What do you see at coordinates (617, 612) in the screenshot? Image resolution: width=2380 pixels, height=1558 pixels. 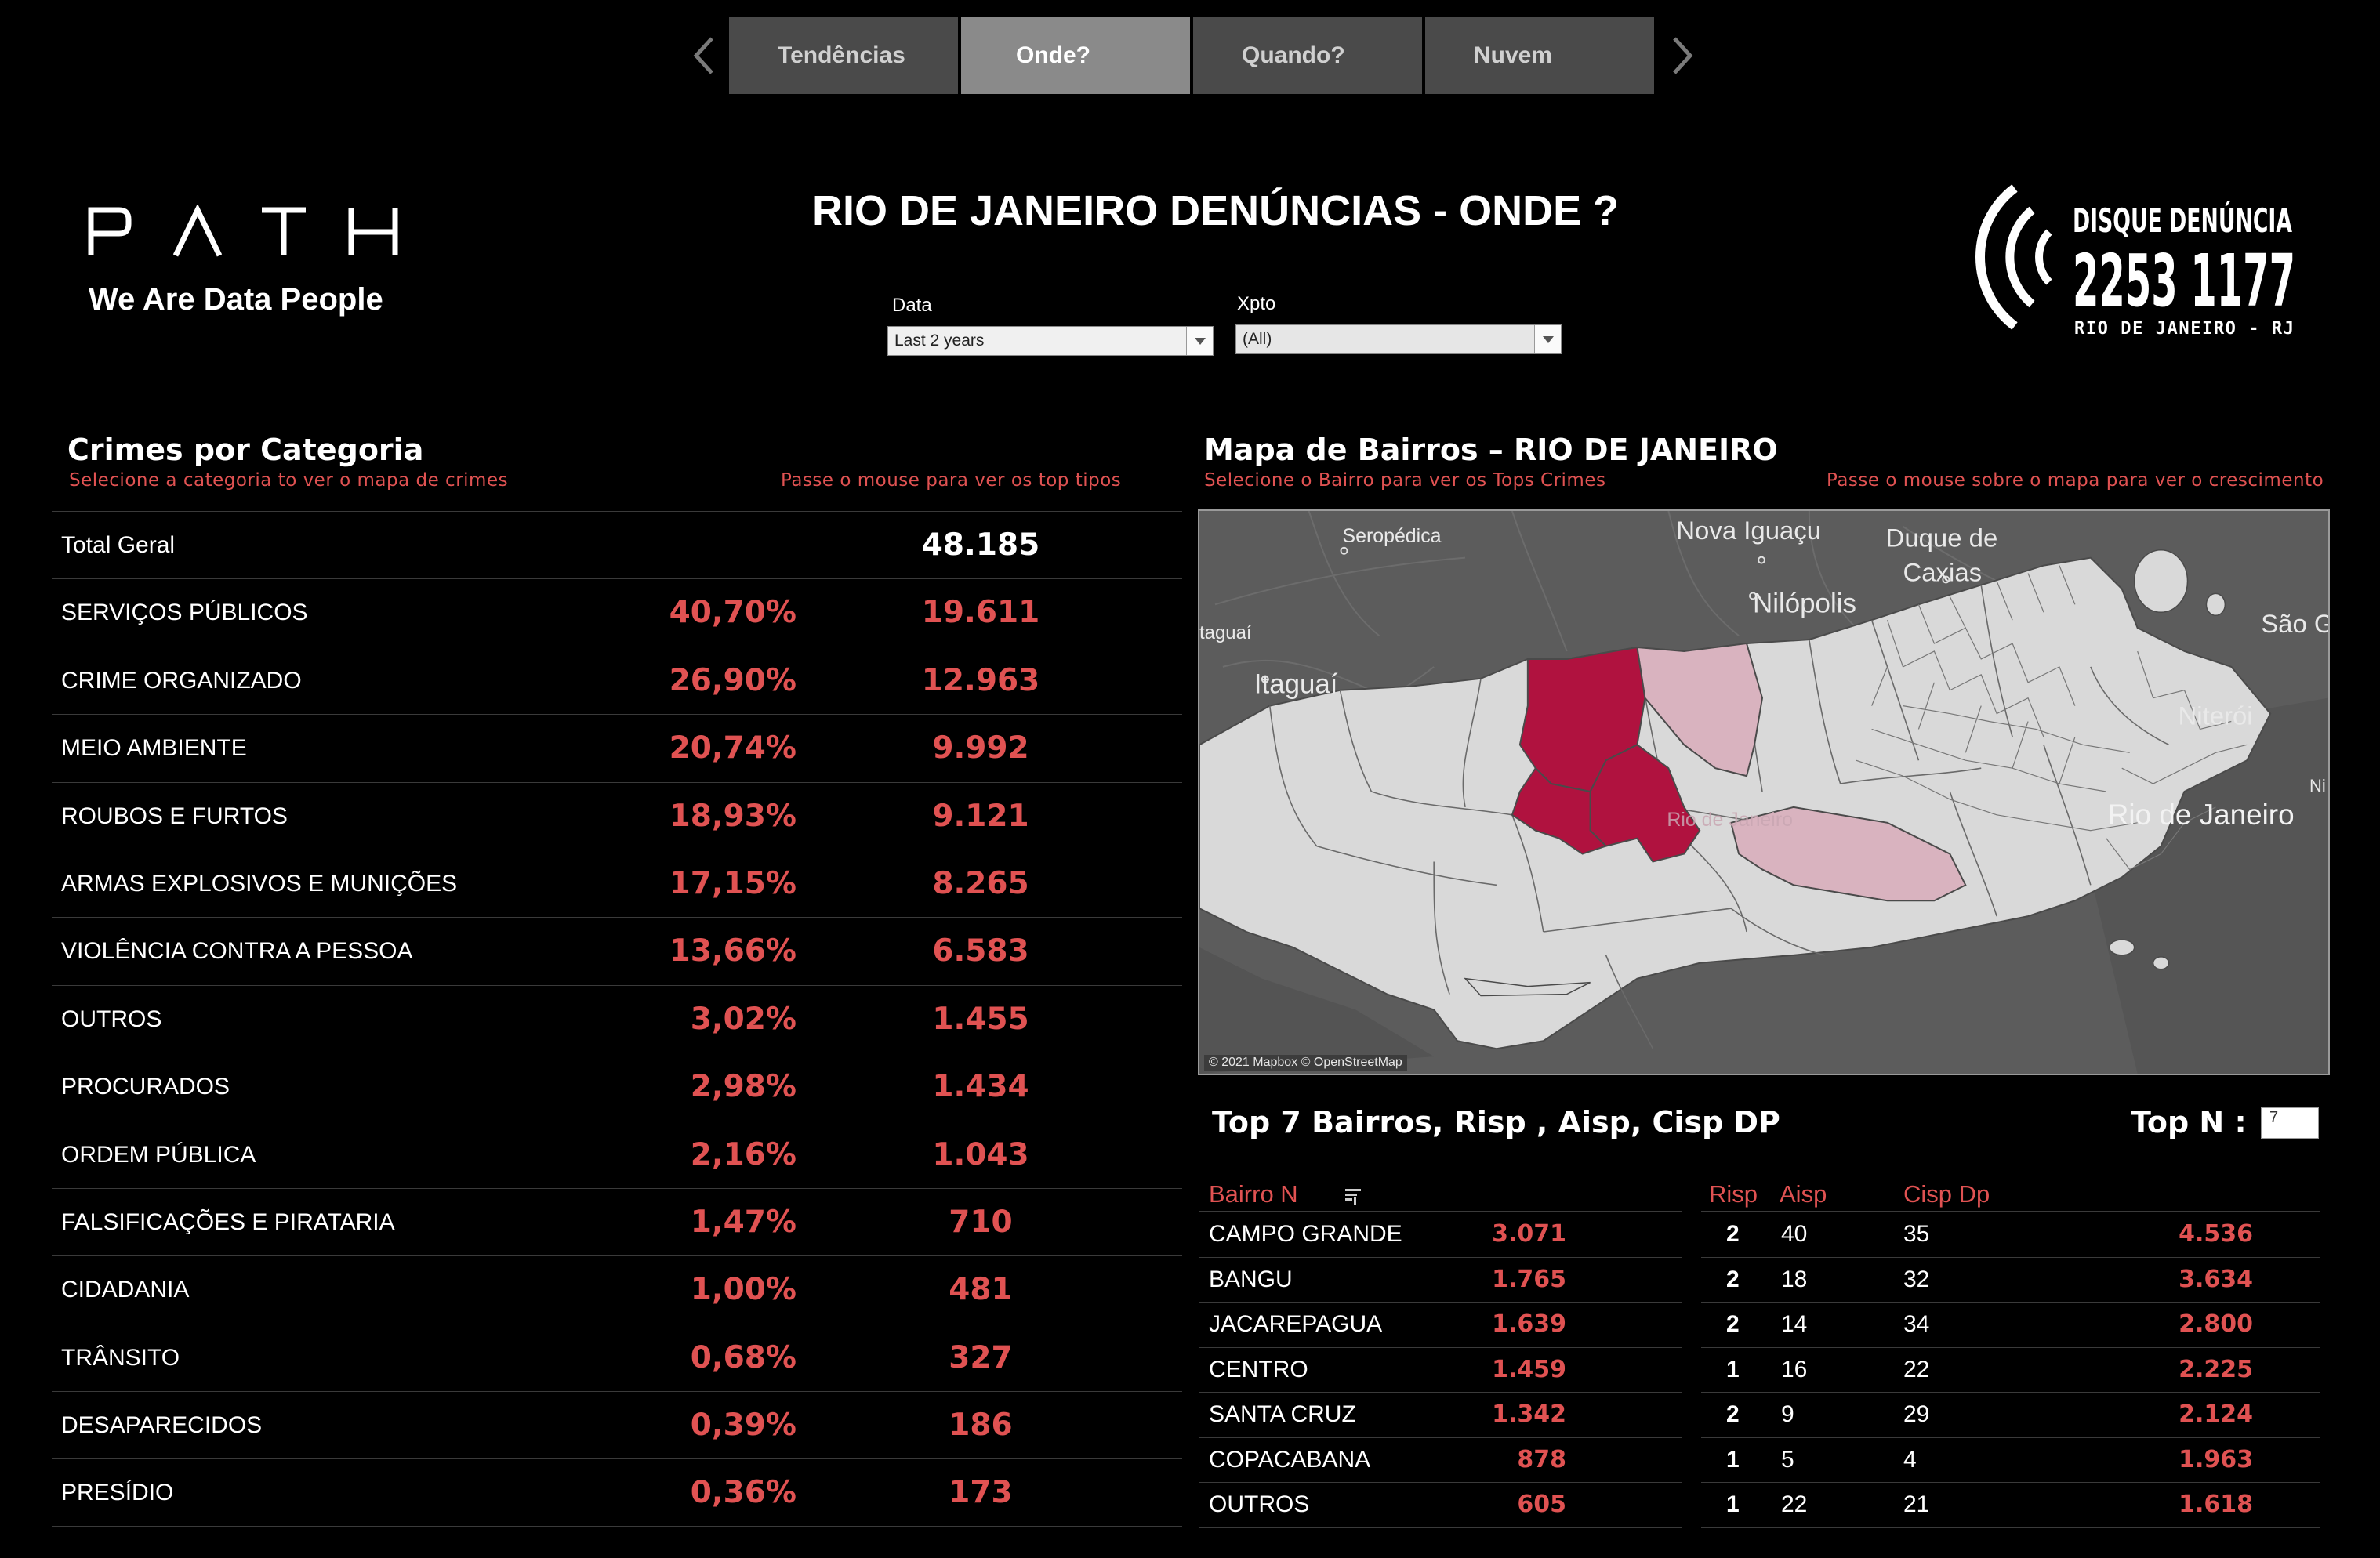 I see `table-row: SERVIÇOS PÚBLICOS 40,70% 19.611` at bounding box center [617, 612].